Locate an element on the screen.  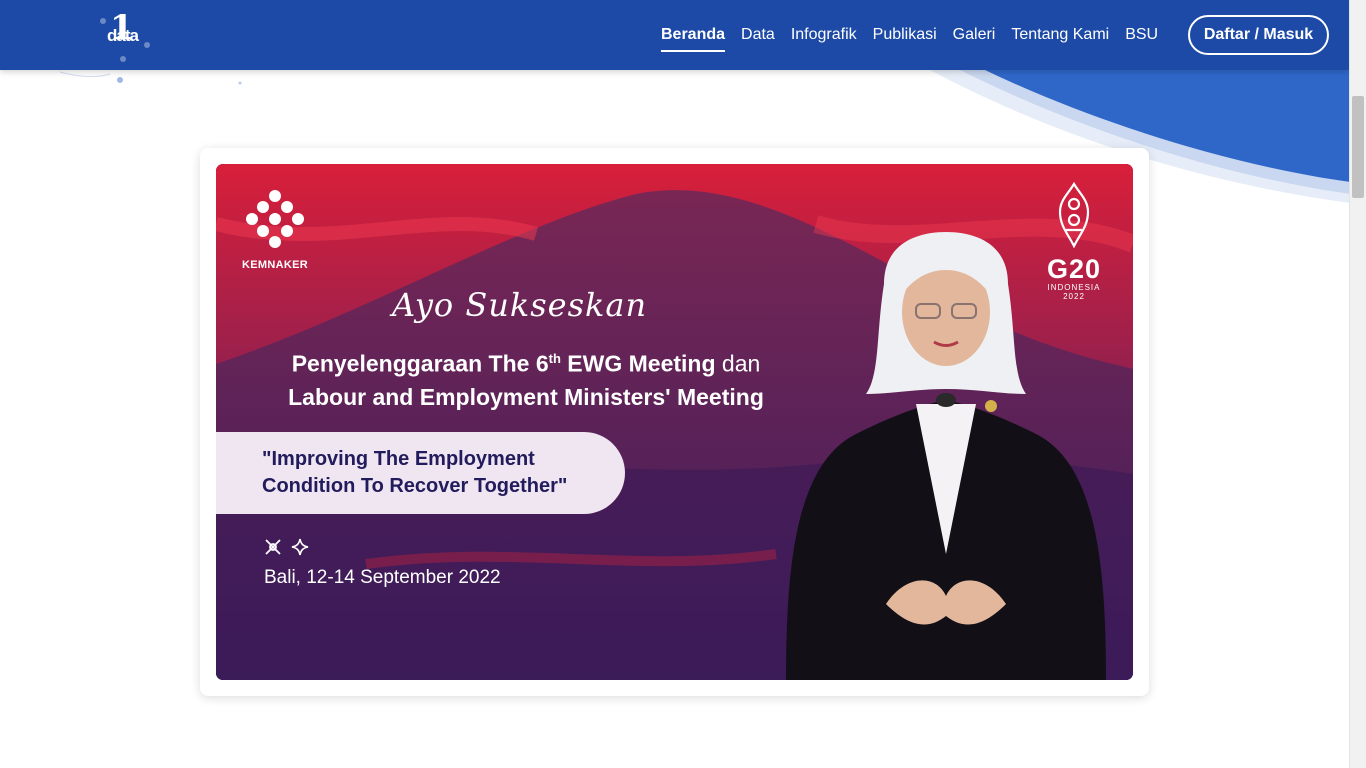
banner-script-title: Ayo Sukseskan is located at coordinates (520, 305).